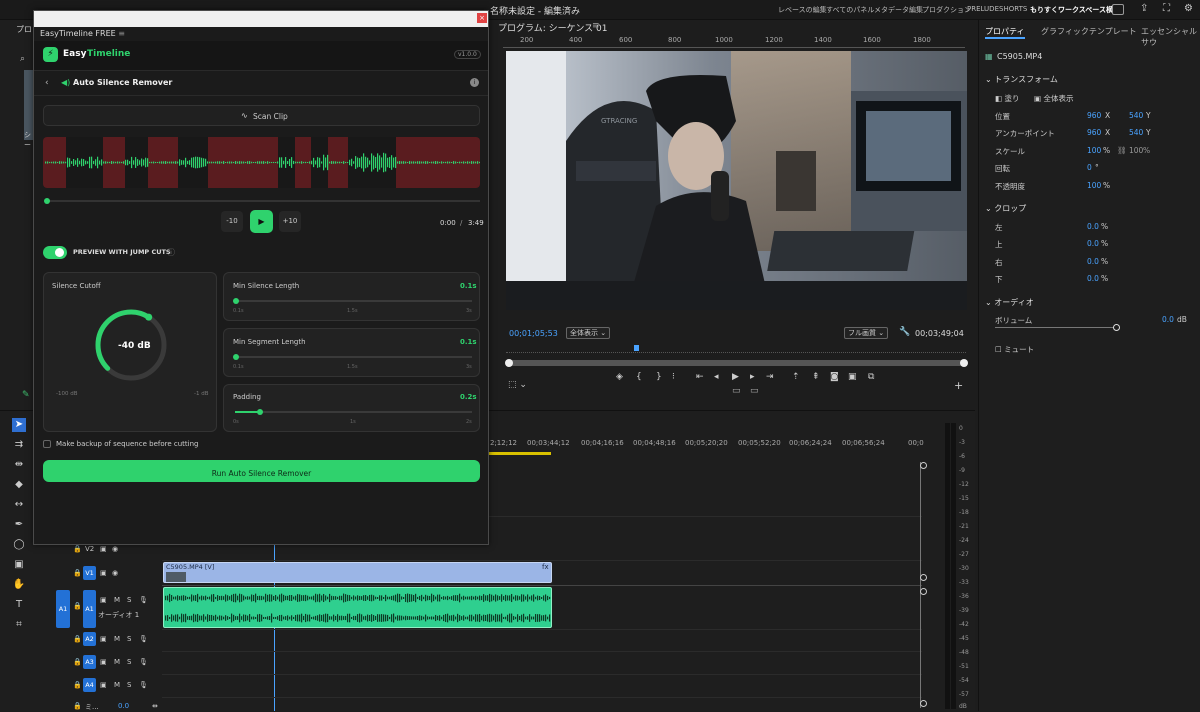  What do you see at coordinates (1168, 319) in the screenshot?
I see `volume-value: 0.0` at bounding box center [1168, 319].